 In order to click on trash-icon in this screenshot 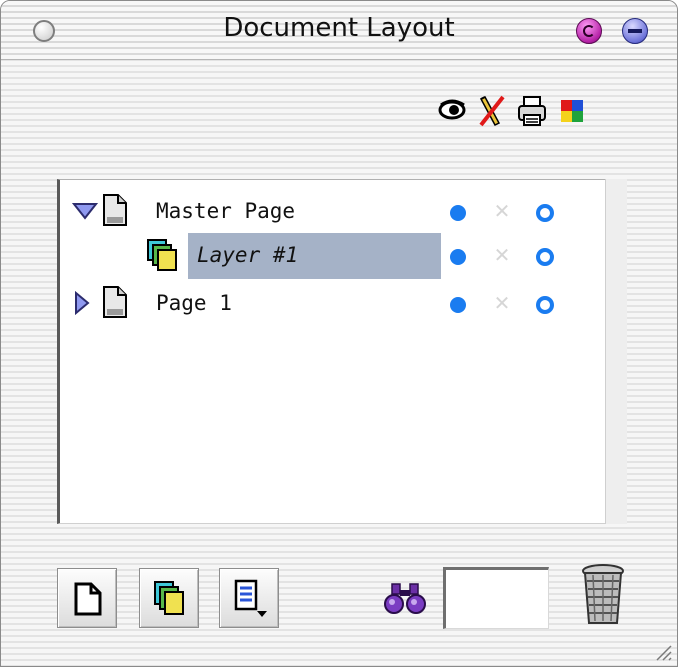, I will do `click(603, 595)`.